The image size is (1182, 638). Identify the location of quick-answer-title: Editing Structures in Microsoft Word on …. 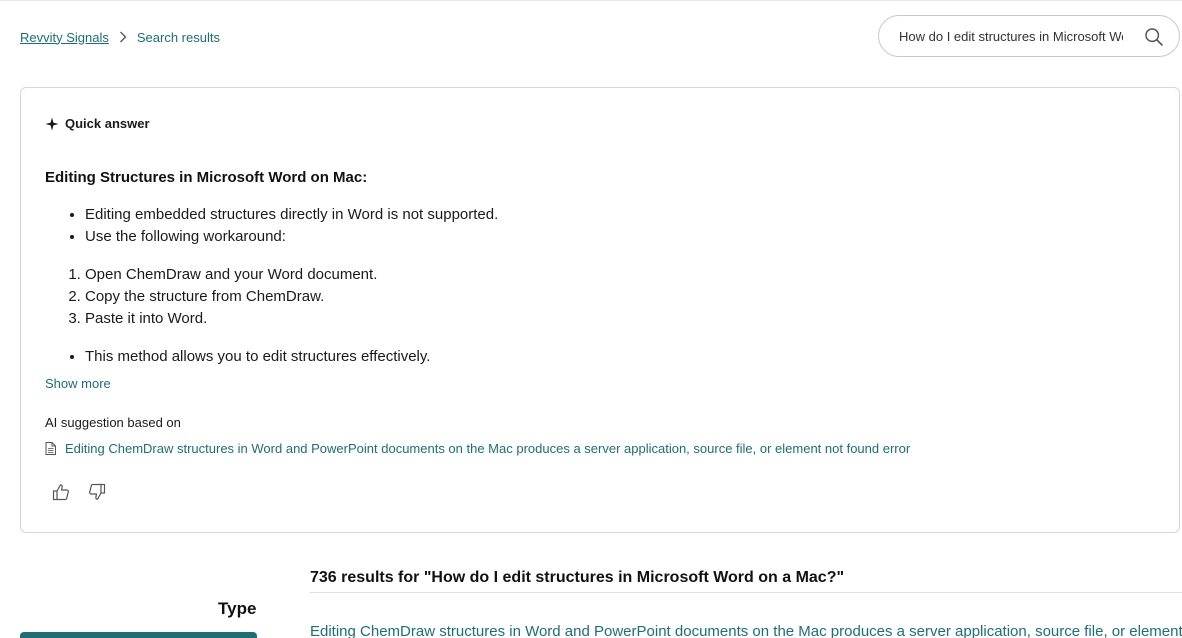
(206, 177).